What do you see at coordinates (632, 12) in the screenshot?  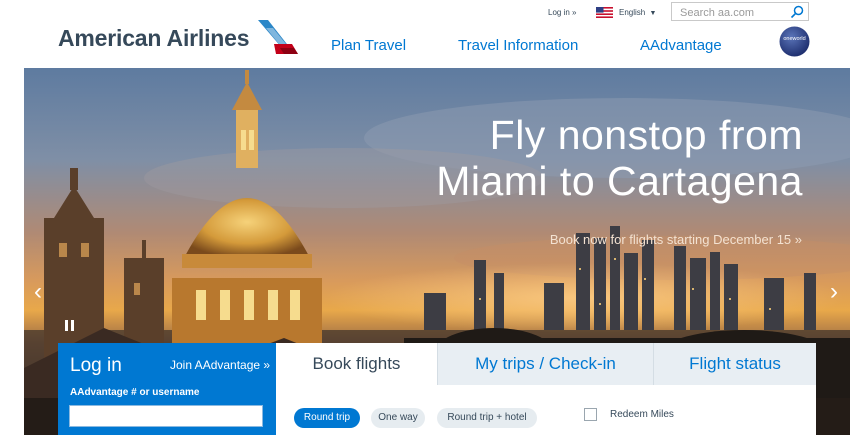 I see `language-label: English` at bounding box center [632, 12].